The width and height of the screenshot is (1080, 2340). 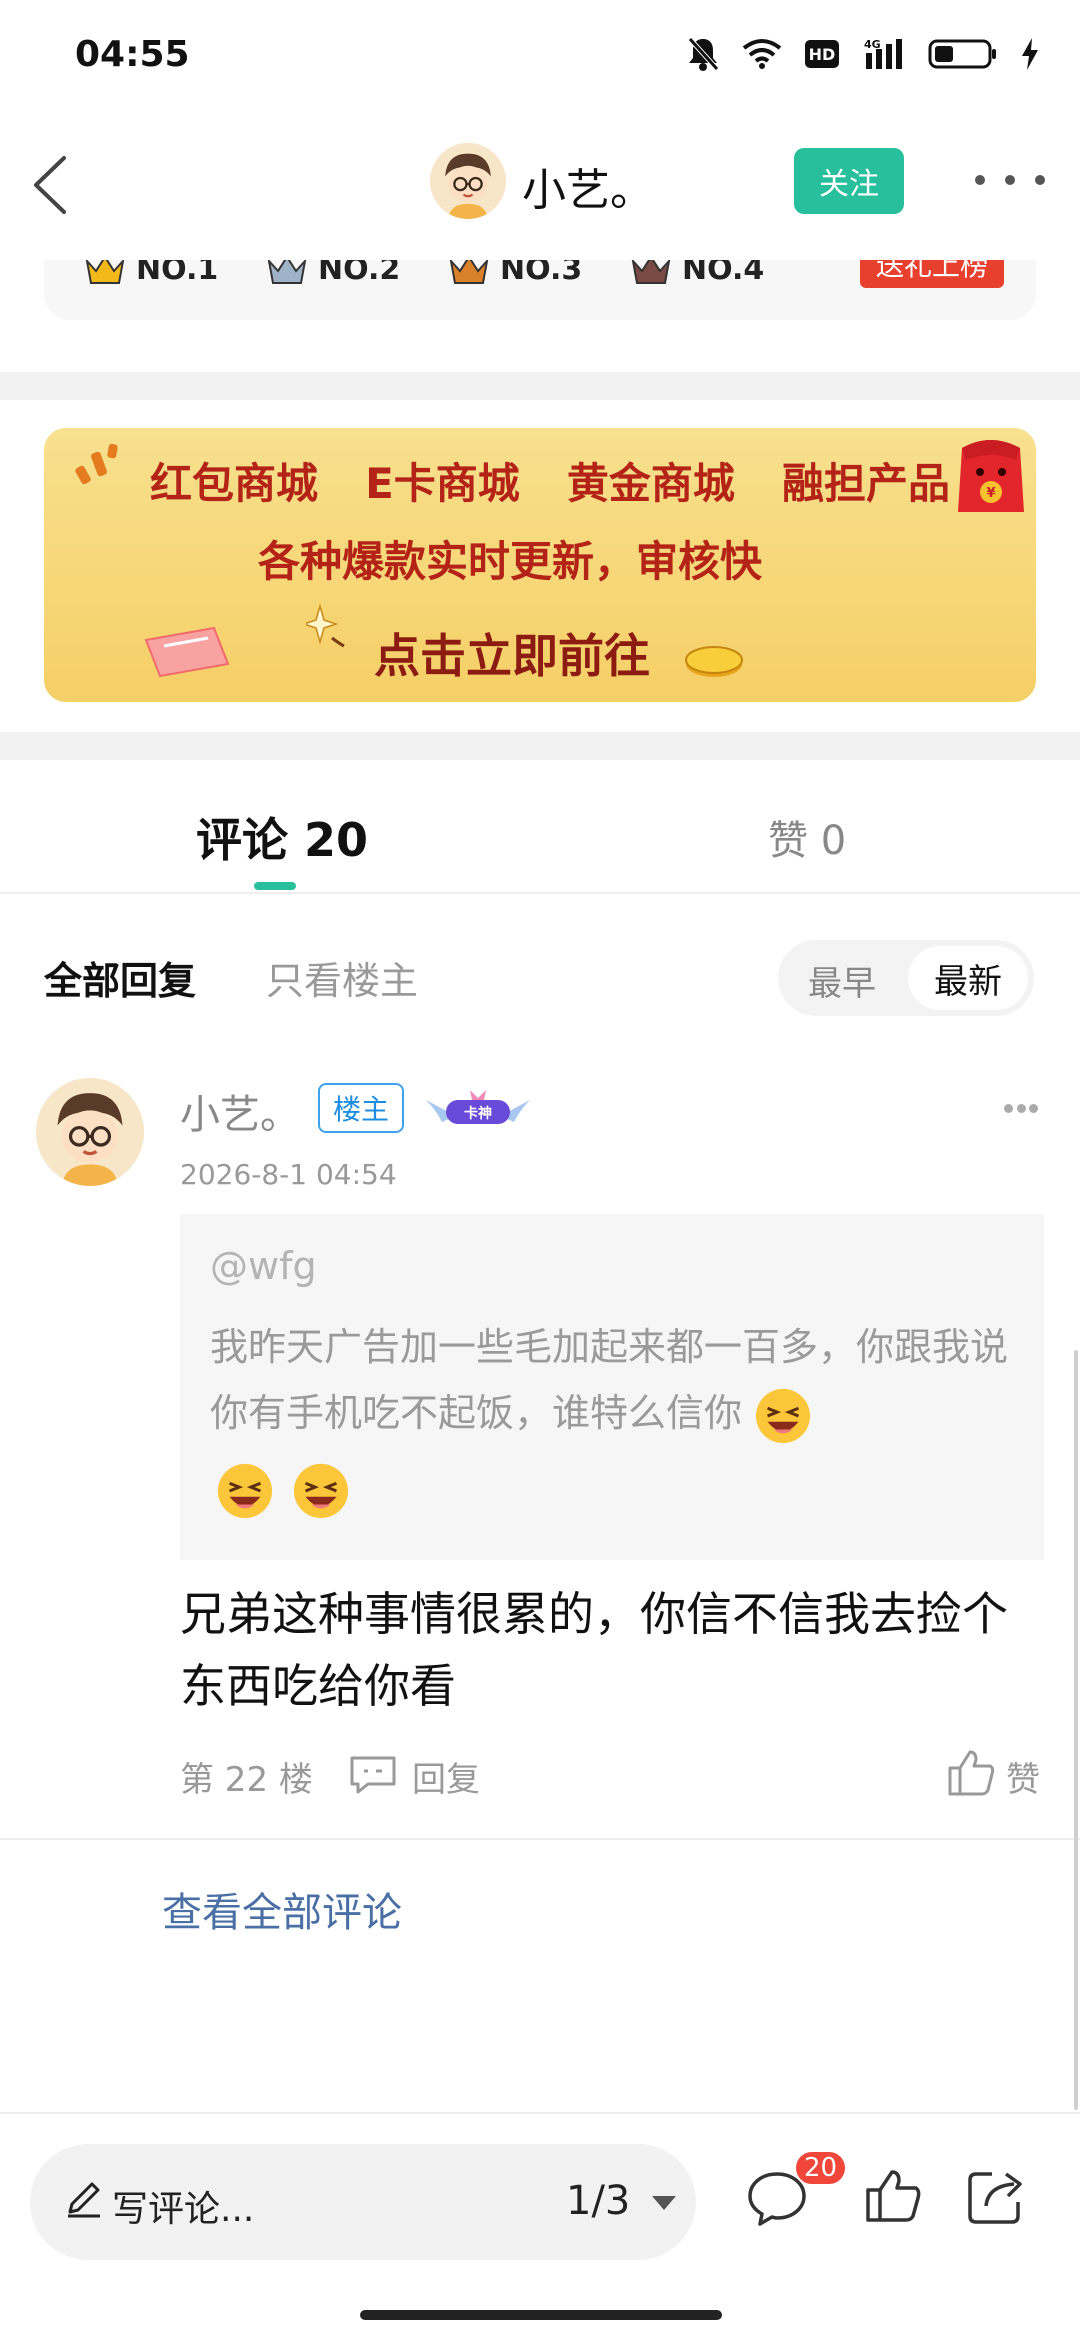 What do you see at coordinates (996, 2197) in the screenshot?
I see `share-icon` at bounding box center [996, 2197].